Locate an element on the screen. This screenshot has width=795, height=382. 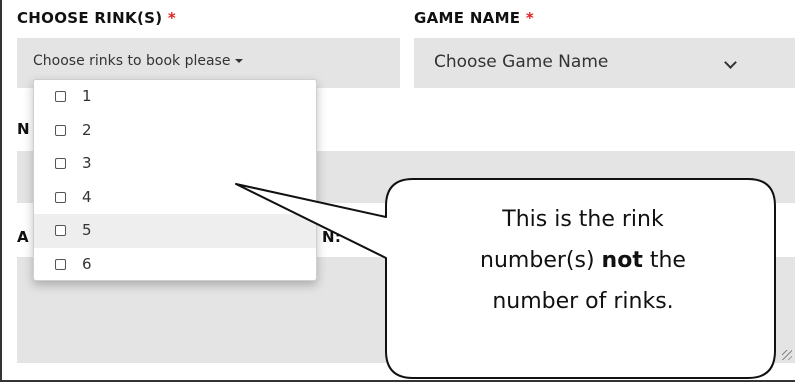
callout-line-1: This is the rink is located at coordinates (583, 219).